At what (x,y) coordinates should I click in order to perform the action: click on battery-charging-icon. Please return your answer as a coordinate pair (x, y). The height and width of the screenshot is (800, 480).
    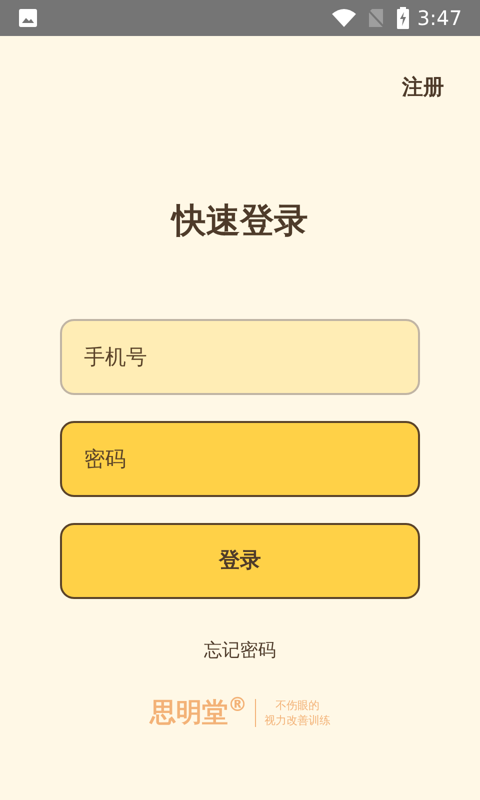
    Looking at the image, I should click on (403, 18).